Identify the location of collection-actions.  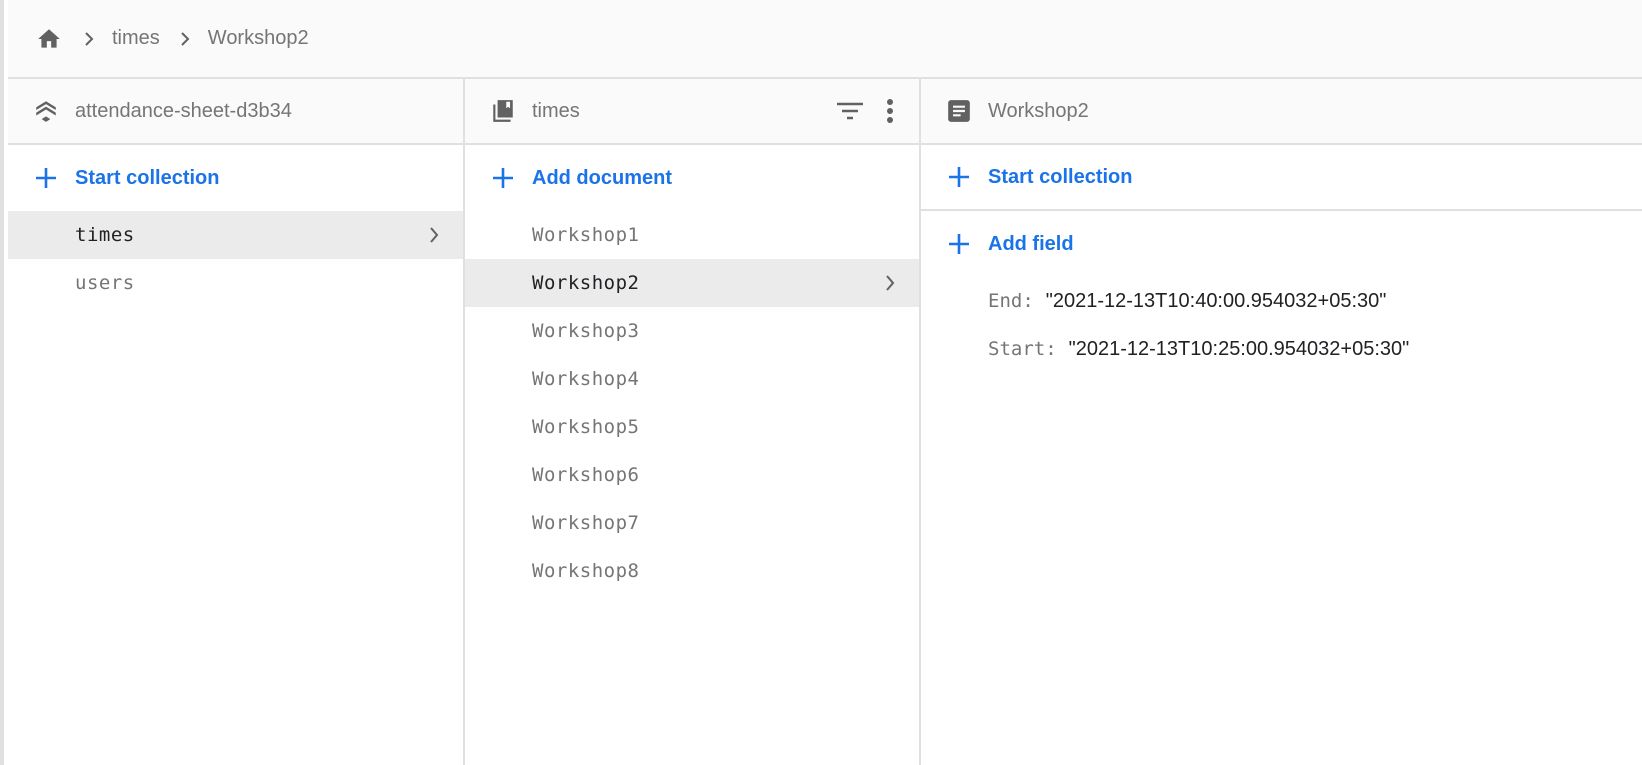
(870, 111).